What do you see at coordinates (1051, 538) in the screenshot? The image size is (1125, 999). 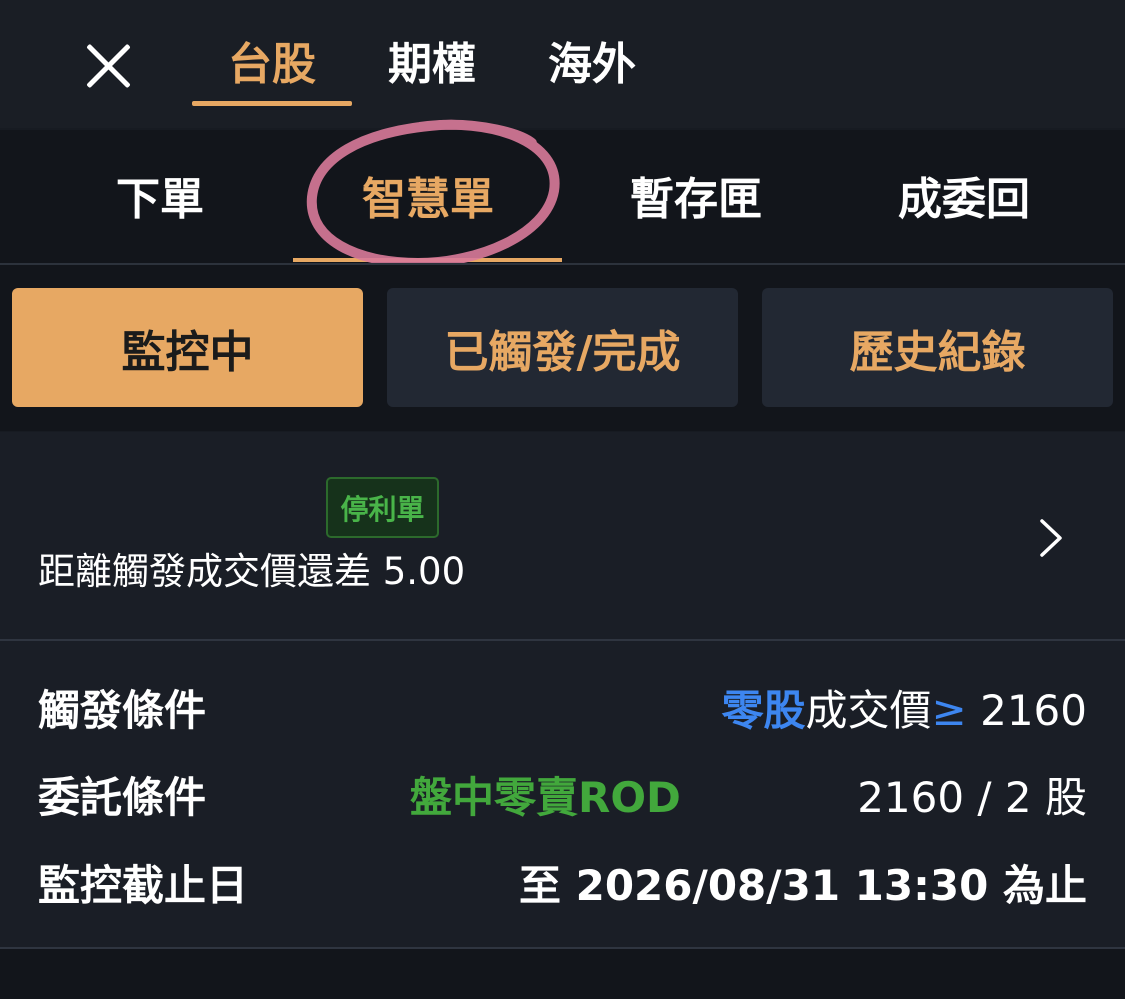 I see `chevron-right-icon` at bounding box center [1051, 538].